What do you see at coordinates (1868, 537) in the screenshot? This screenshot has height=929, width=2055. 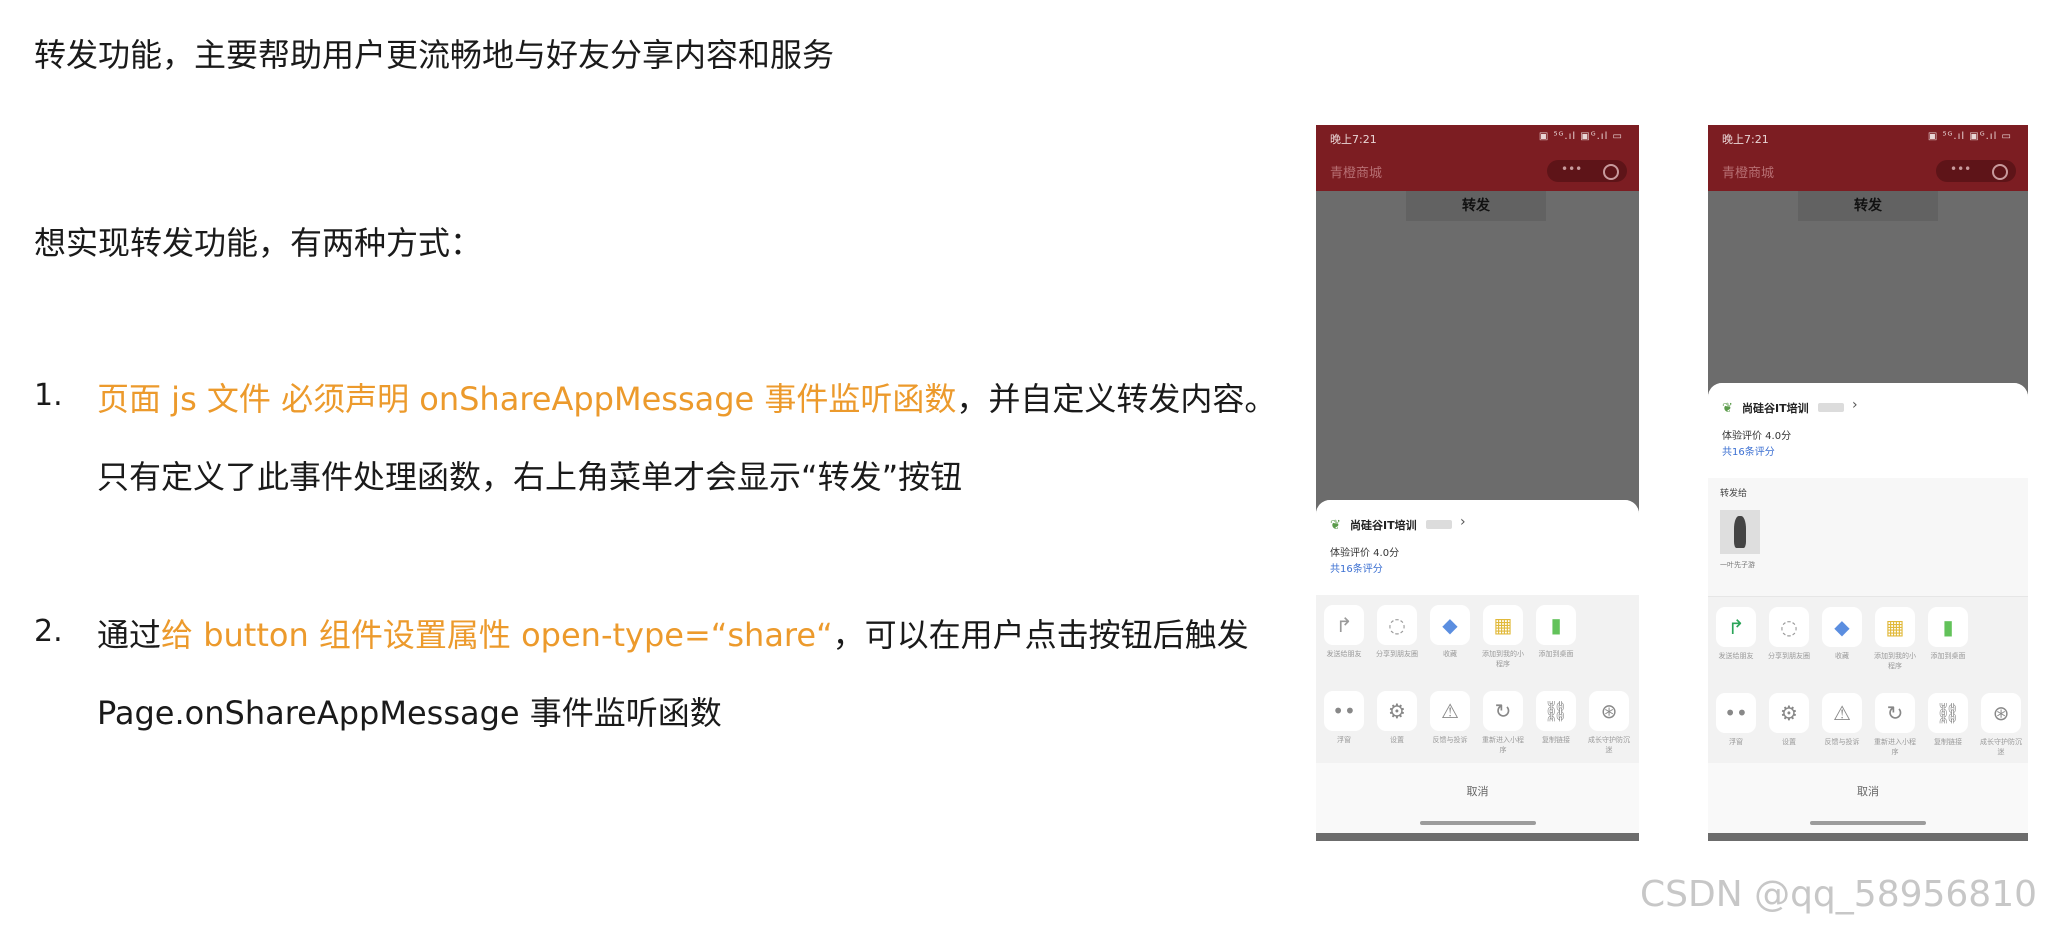 I see `friends-section: 转发给 一叶先子游` at bounding box center [1868, 537].